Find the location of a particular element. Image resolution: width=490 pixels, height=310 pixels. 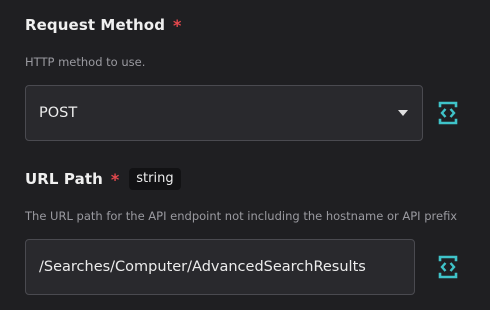

url-path-code-toggle-button is located at coordinates (448, 267).